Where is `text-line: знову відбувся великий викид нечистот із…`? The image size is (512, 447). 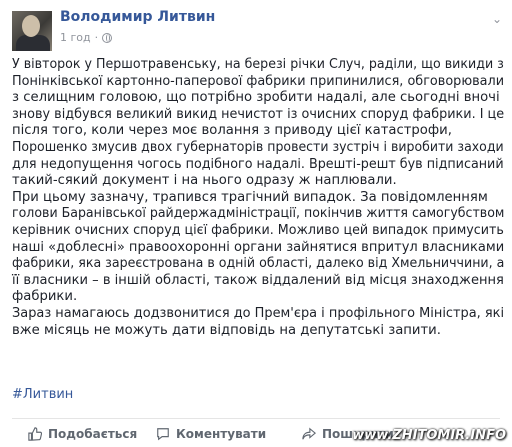 text-line: знову відбувся великий викид нечистот із… is located at coordinates (258, 114).